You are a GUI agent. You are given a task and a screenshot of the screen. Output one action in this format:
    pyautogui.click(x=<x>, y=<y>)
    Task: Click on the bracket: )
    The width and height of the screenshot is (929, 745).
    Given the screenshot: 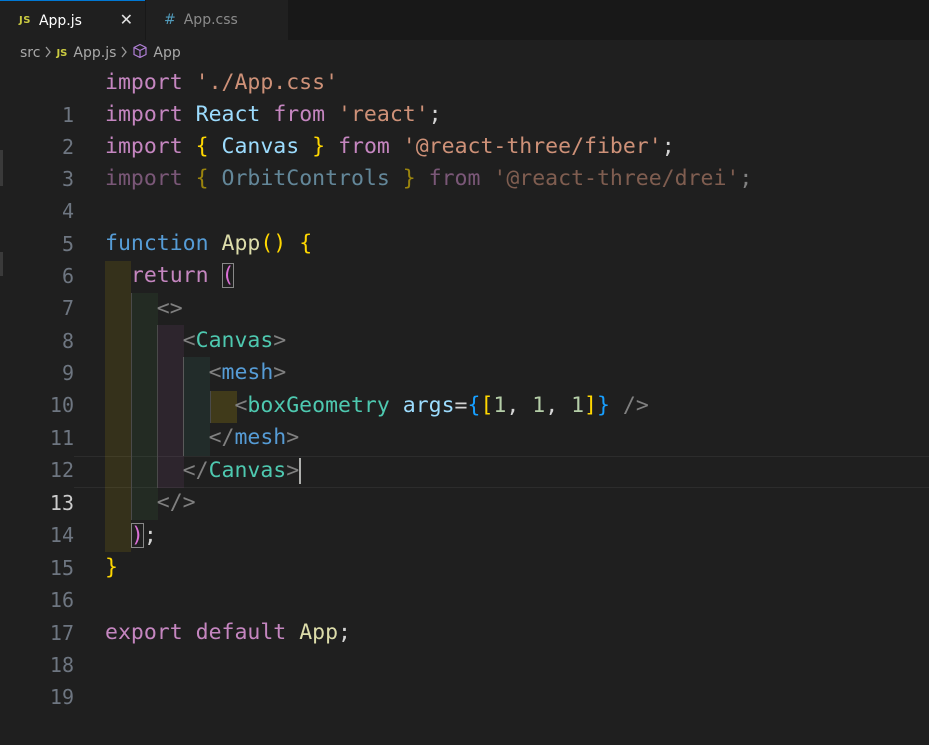 What is the action you would take?
    pyautogui.click(x=137, y=535)
    